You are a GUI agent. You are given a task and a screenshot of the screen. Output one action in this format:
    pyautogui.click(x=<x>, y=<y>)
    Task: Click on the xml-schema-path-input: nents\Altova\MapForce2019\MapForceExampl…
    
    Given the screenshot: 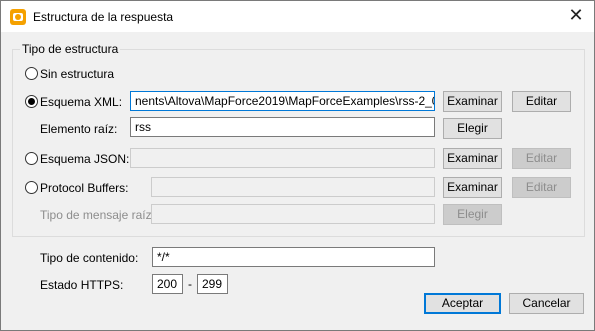 What is the action you would take?
    pyautogui.click(x=282, y=101)
    